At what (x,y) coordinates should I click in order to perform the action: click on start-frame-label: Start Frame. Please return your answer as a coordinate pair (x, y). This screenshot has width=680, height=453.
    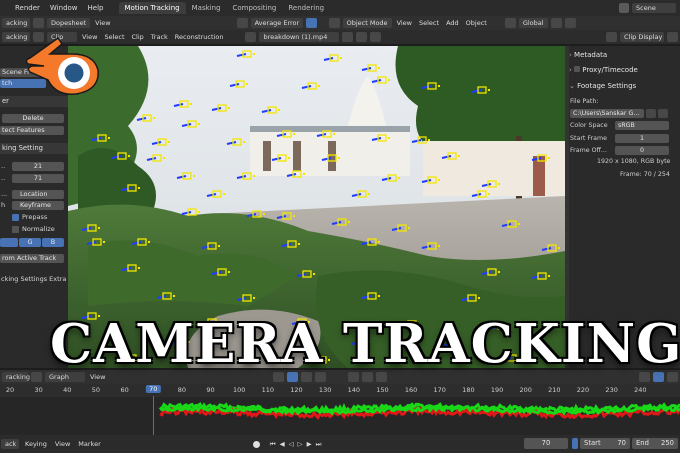
    Looking at the image, I should click on (589, 138).